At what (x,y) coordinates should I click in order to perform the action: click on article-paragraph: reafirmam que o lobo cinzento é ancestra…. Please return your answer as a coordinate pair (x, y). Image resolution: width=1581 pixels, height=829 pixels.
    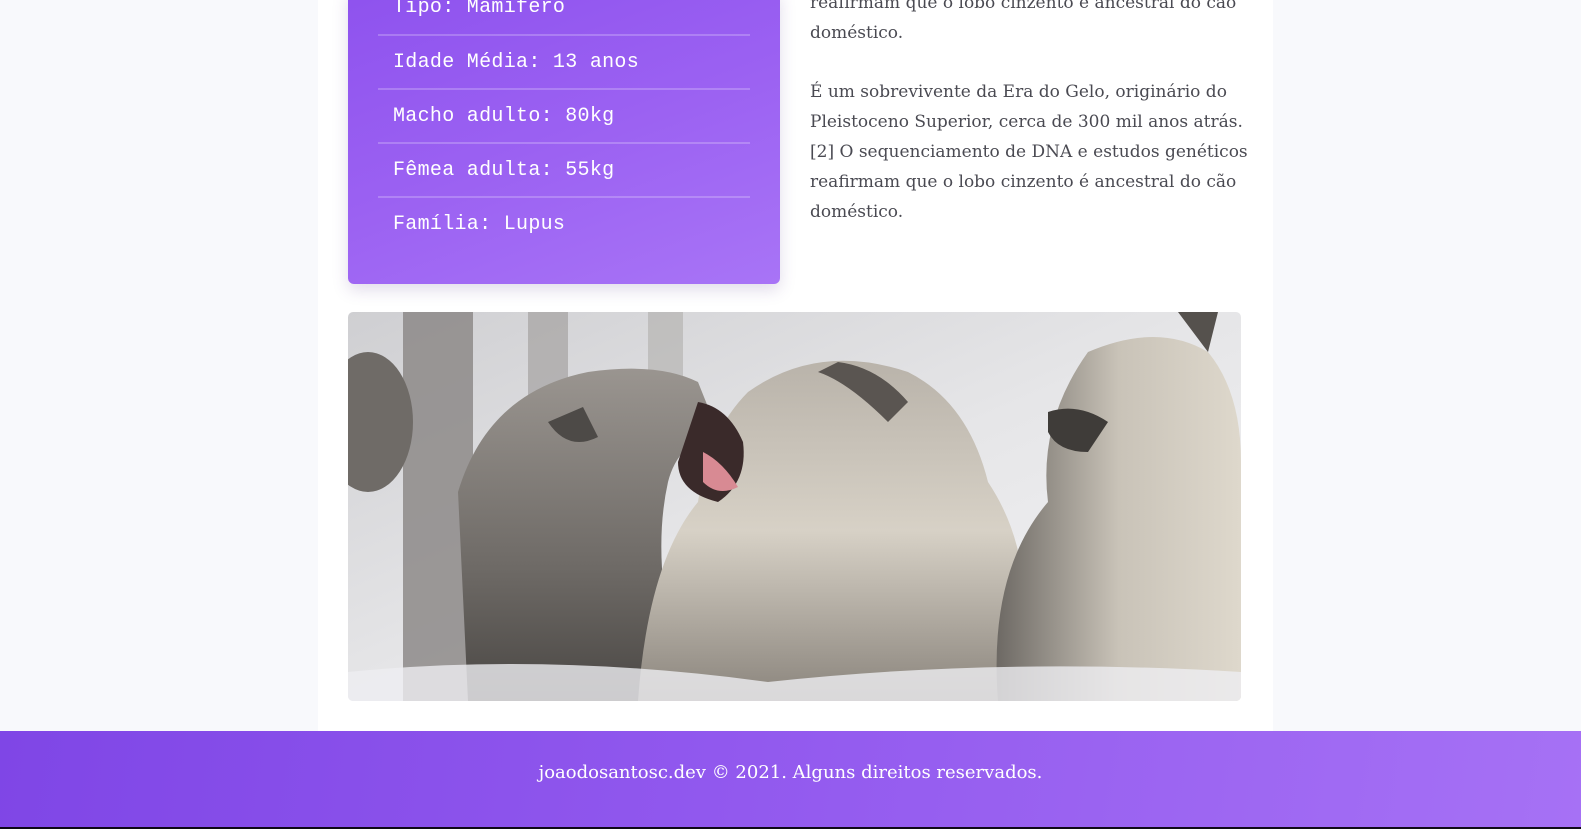
    Looking at the image, I should click on (1023, 21).